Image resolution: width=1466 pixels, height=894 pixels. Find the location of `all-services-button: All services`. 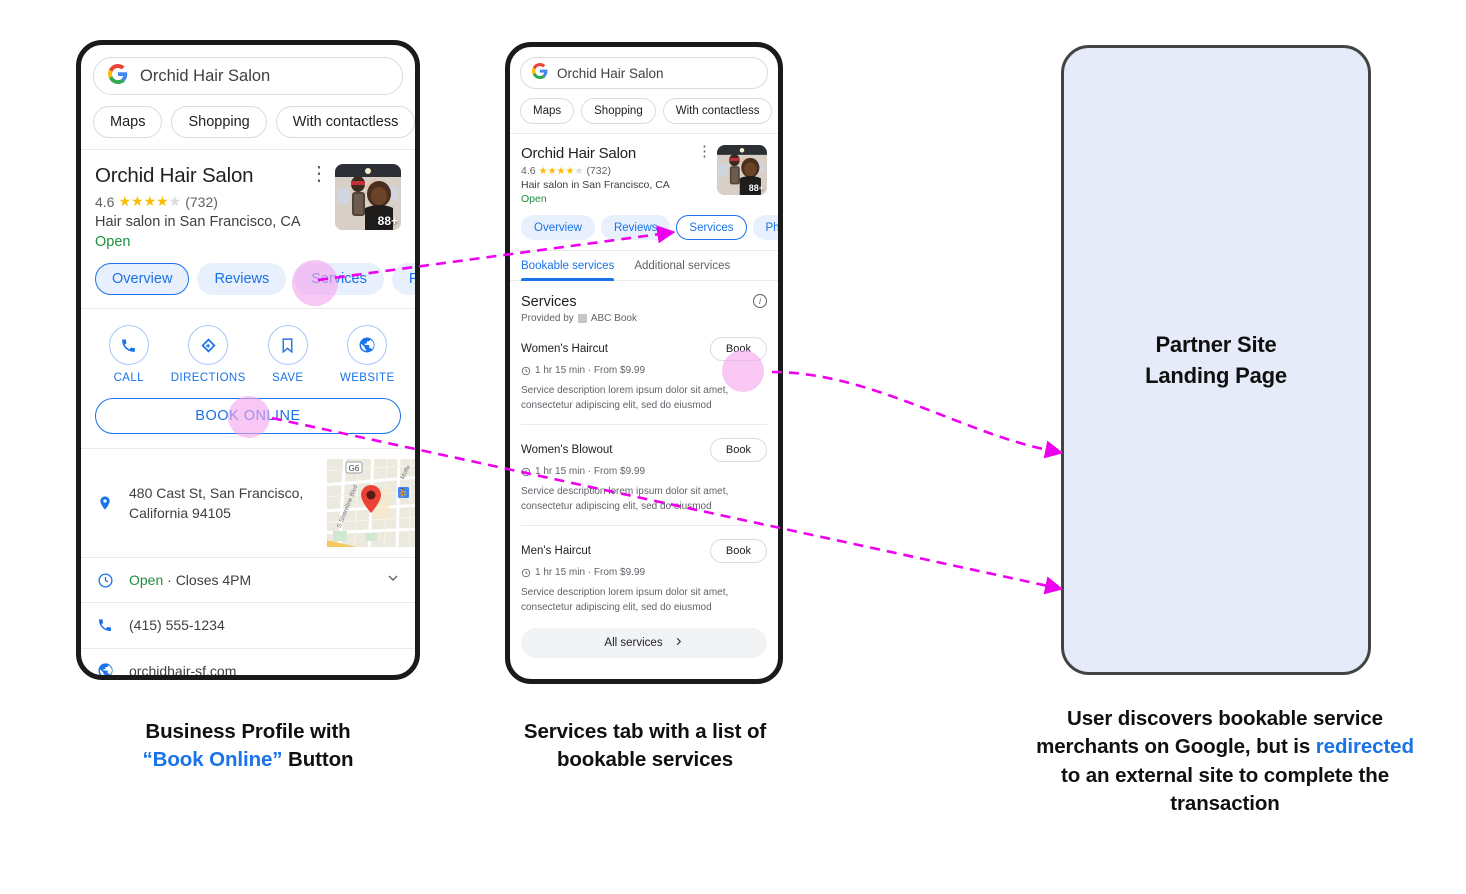

all-services-button: All services is located at coordinates (644, 643).